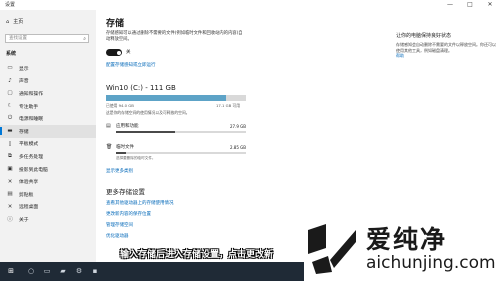 The width and height of the screenshot is (500, 281). Describe the element at coordinates (10, 220) in the screenshot. I see `info-icon: ⓘ` at that location.